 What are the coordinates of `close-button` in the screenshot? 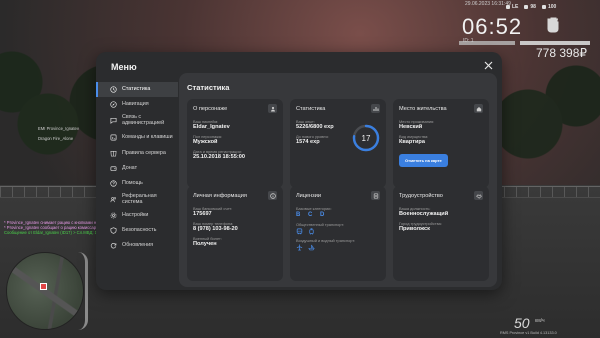 It's located at (488, 65).